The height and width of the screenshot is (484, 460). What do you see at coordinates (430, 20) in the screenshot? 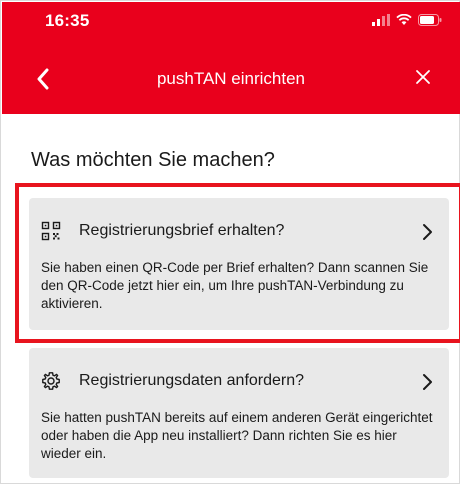
I see `battery-icon` at bounding box center [430, 20].